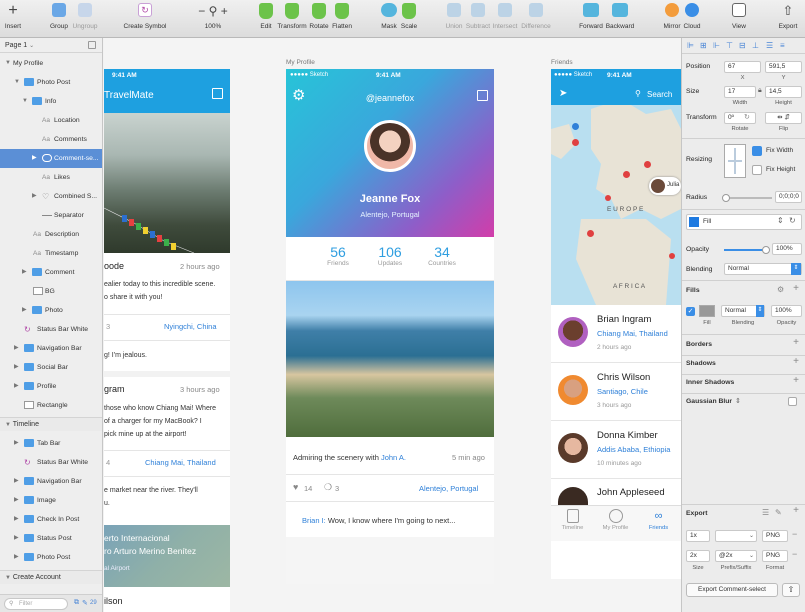 Image resolution: width=805 pixels, height=612 pixels. Describe the element at coordinates (703, 45) in the screenshot. I see `align-center-icon: ⊞` at that location.